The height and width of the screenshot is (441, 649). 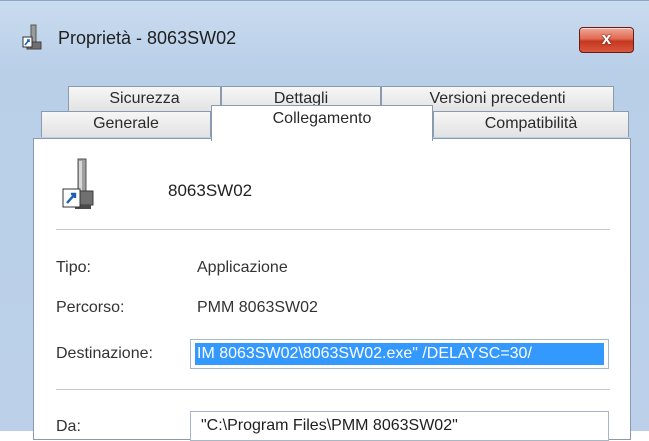 What do you see at coordinates (73, 267) in the screenshot?
I see `tipo-label: Tipo:` at bounding box center [73, 267].